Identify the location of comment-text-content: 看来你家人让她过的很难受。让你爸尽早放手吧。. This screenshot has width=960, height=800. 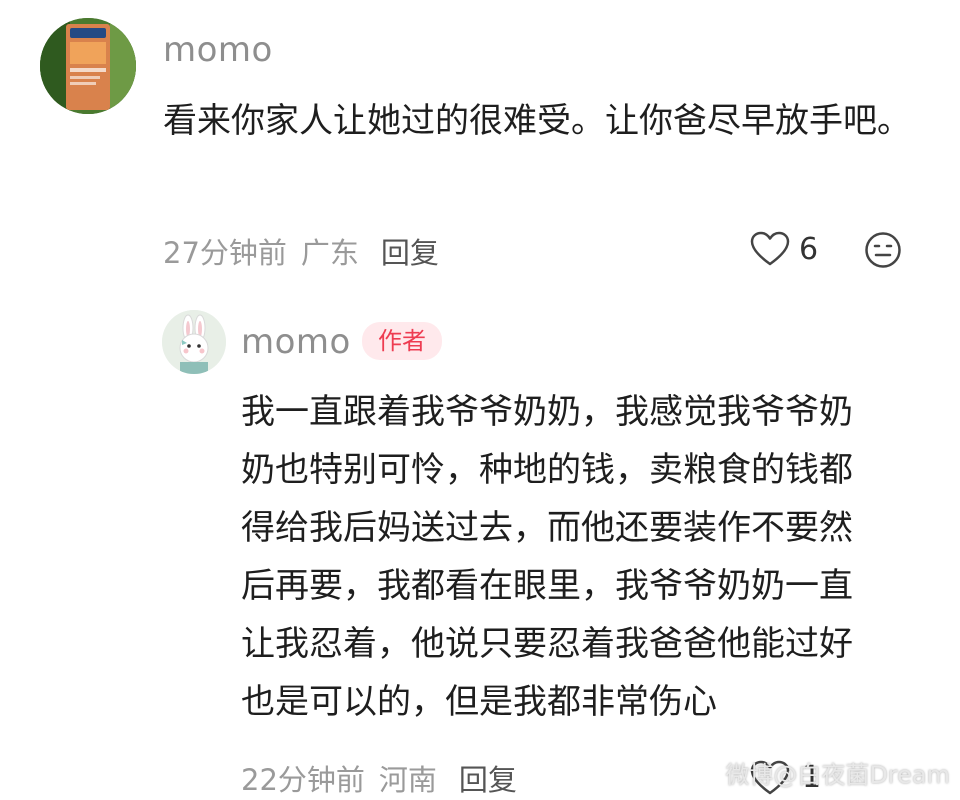
(537, 121).